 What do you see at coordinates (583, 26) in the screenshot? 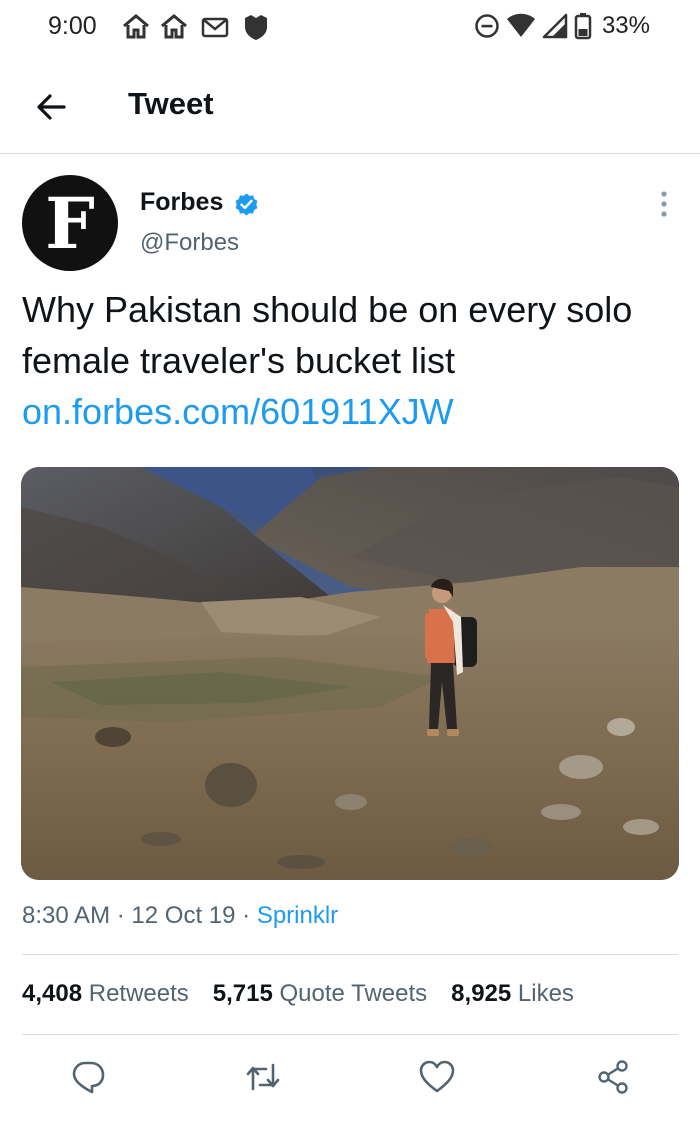
I see `battery-icon` at bounding box center [583, 26].